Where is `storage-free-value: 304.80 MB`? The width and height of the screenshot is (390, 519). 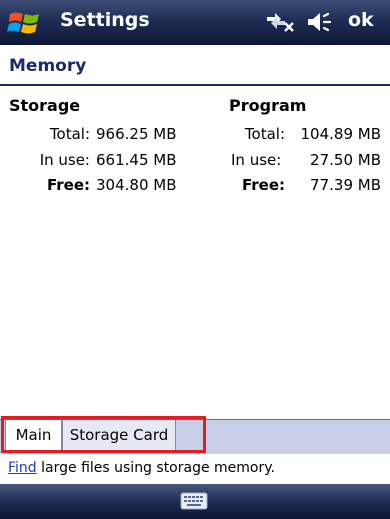
storage-free-value: 304.80 MB is located at coordinates (136, 185).